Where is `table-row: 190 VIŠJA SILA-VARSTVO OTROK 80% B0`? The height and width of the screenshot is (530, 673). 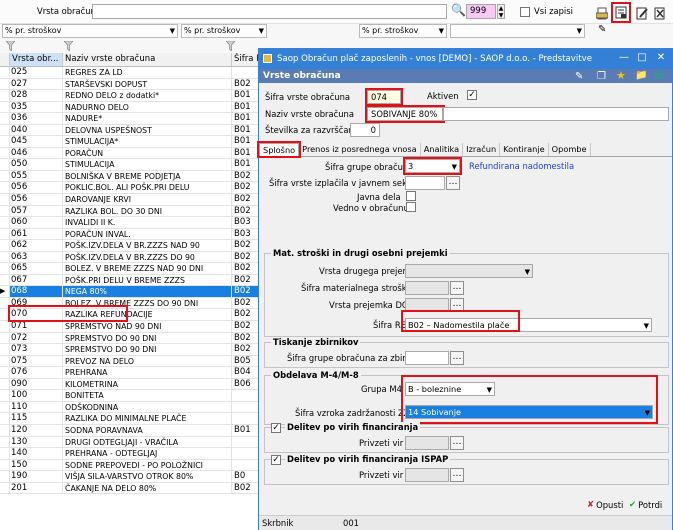
table-row: 190 VIŠJA SILA-VARSTVO OTROK 80% B0 is located at coordinates (131, 477).